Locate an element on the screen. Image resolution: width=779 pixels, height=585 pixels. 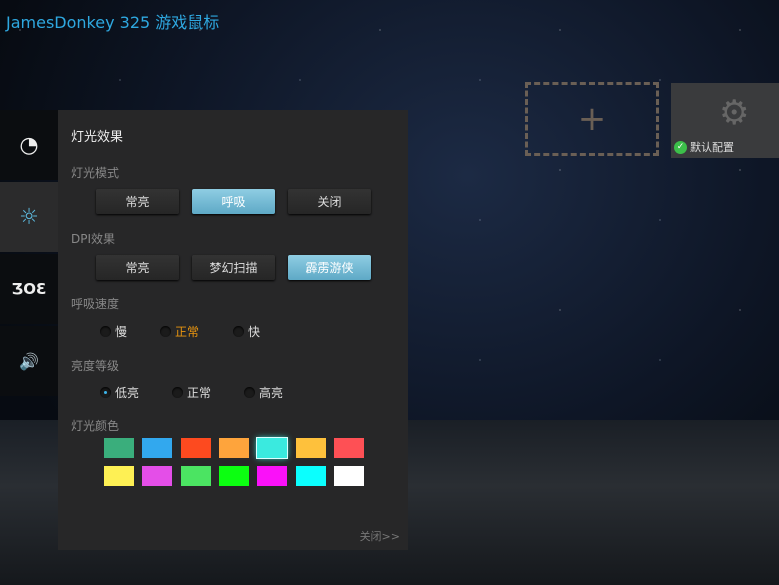
dpi-effect-steady-button: 常亮 is located at coordinates (137, 267).